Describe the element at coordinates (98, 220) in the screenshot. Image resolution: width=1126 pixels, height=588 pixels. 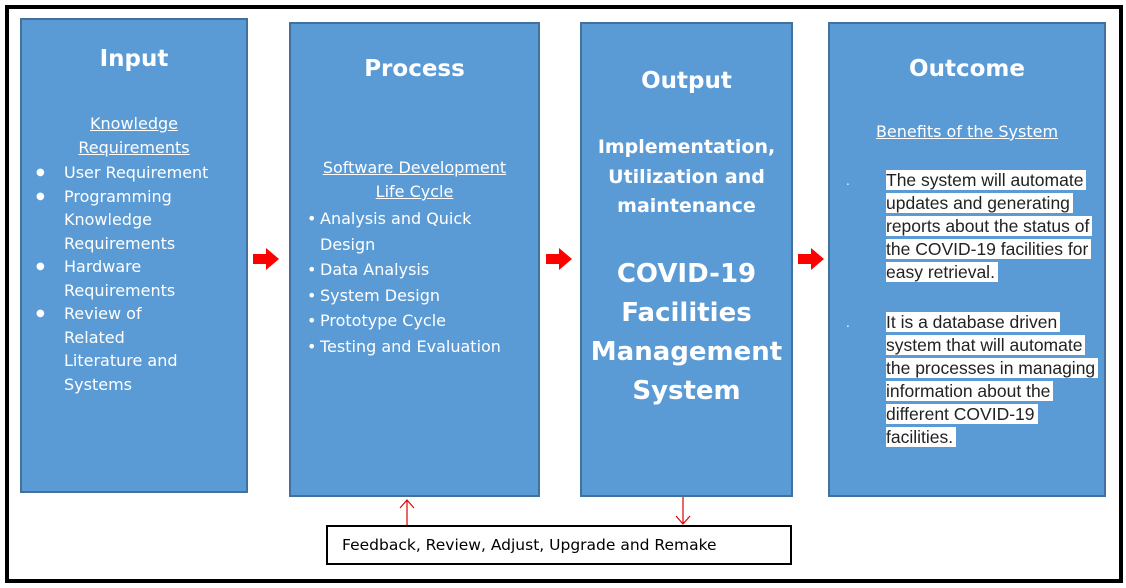
I see `input-list-item: Programming Knowledge Requirements` at that location.